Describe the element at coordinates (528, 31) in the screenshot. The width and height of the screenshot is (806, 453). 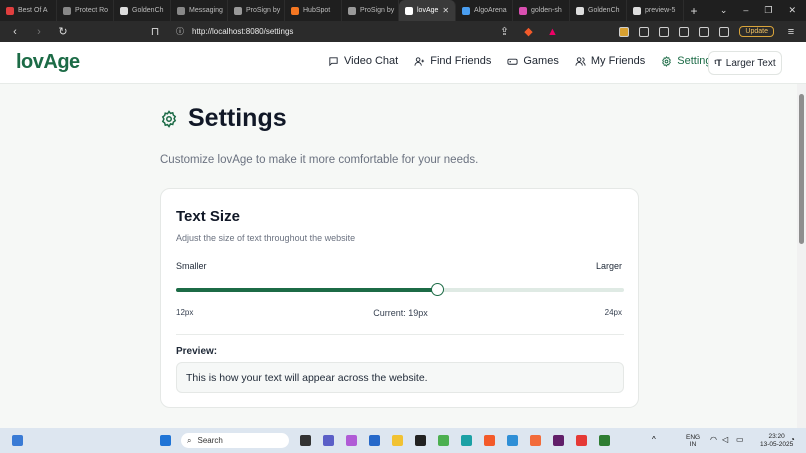
I see `brave-shield-icon: ◆` at that location.